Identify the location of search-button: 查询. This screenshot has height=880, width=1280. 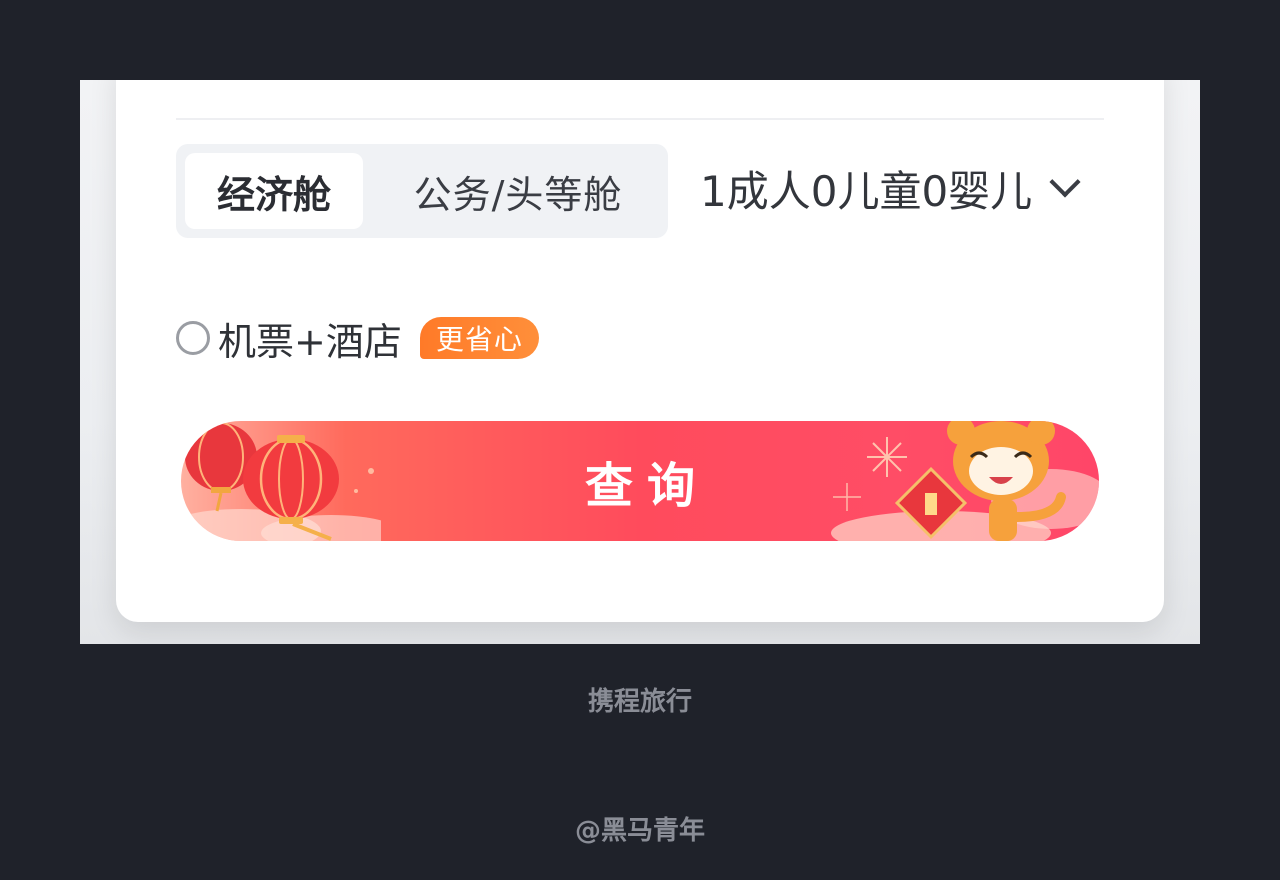
(640, 481).